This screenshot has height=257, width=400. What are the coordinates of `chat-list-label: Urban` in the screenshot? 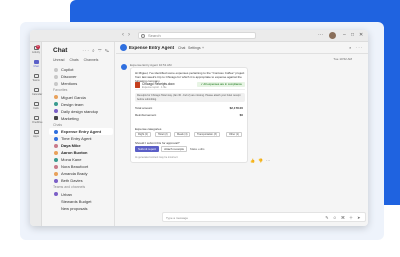 It's located at (66, 194).